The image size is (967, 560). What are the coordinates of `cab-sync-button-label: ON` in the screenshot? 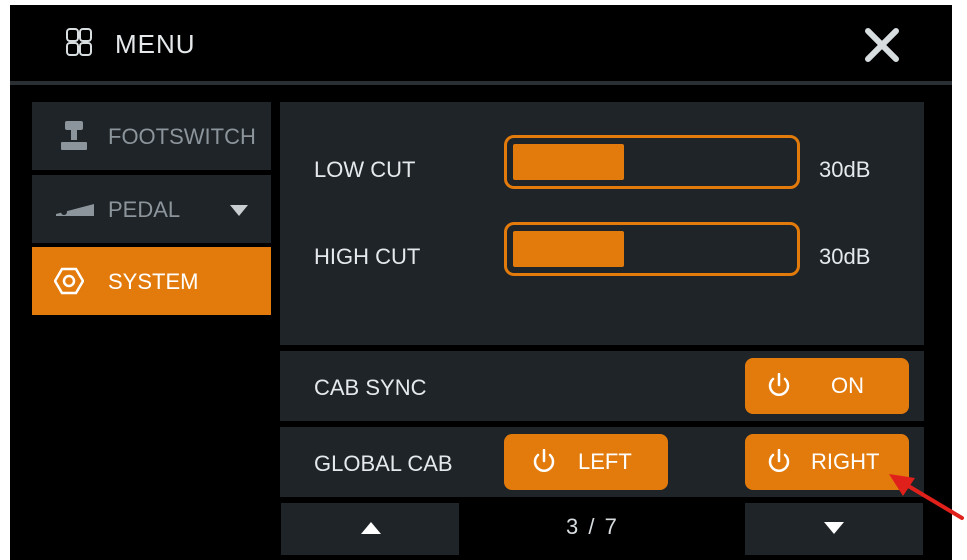 It's located at (847, 385).